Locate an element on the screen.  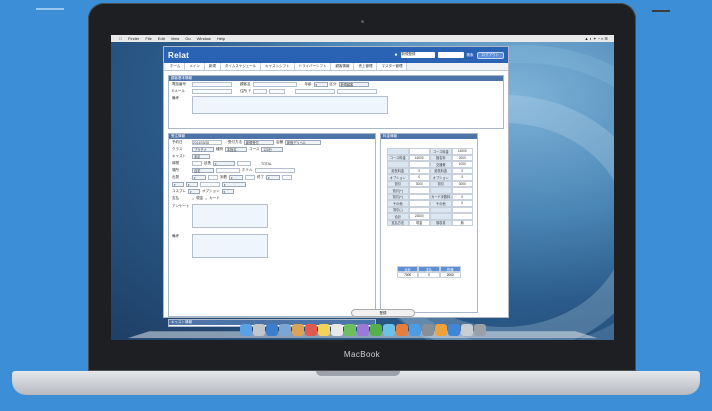
calendar-icon is located at coordinates (310, 330).